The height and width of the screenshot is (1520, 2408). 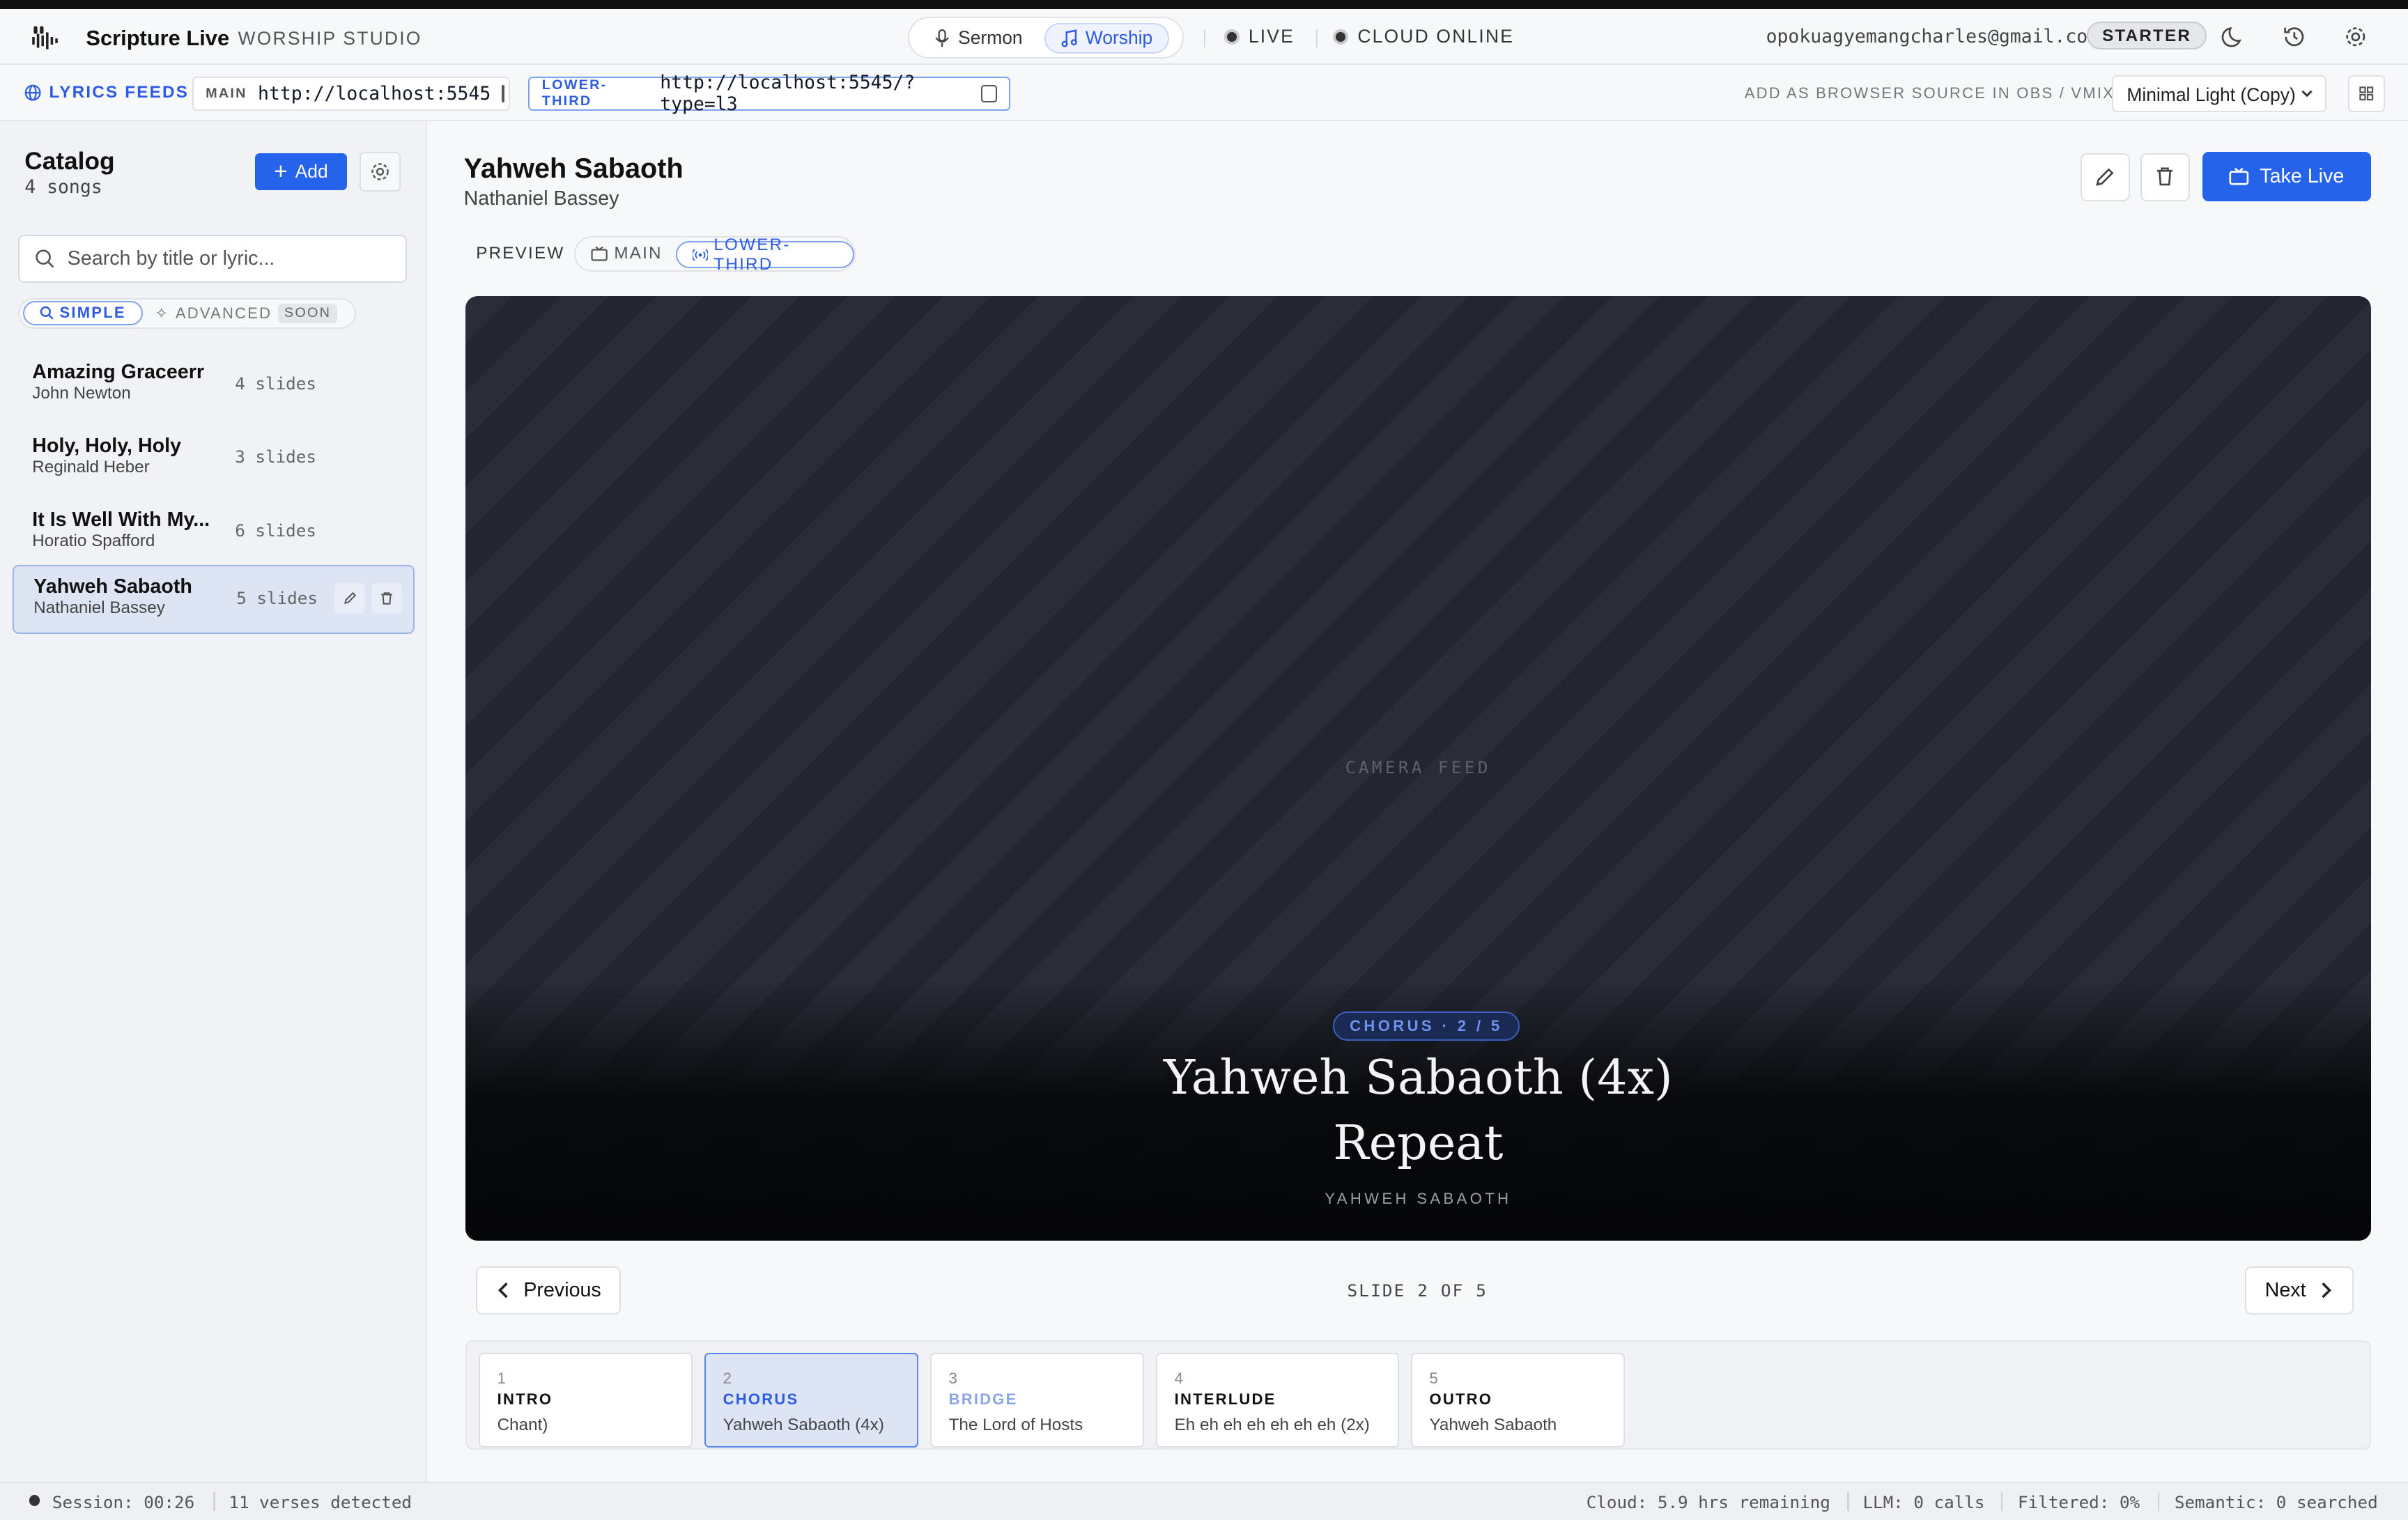 What do you see at coordinates (2307, 94) in the screenshot?
I see `chevron-down-icon` at bounding box center [2307, 94].